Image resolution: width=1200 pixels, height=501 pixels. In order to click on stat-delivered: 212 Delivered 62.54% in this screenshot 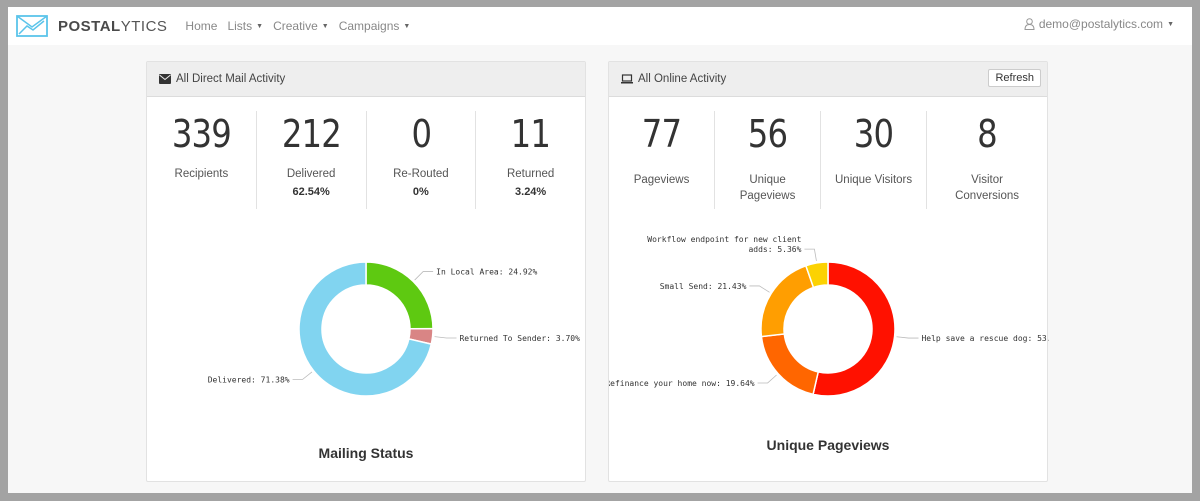, I will do `click(310, 160)`.